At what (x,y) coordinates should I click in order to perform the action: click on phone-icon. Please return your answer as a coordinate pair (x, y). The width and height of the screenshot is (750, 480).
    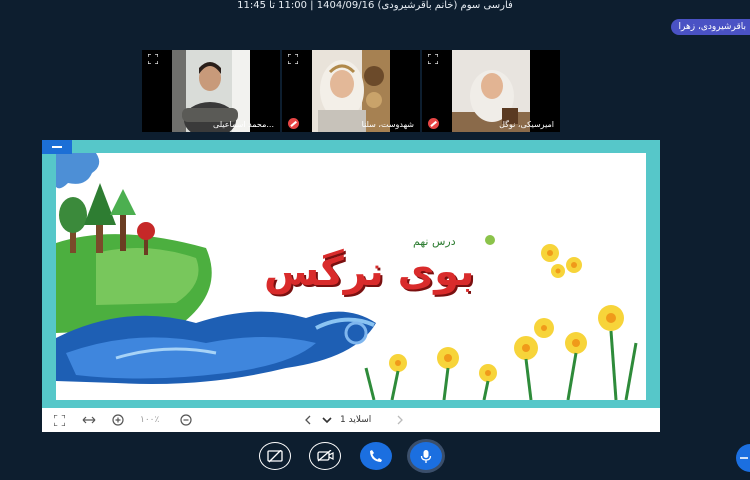
    Looking at the image, I should click on (376, 456).